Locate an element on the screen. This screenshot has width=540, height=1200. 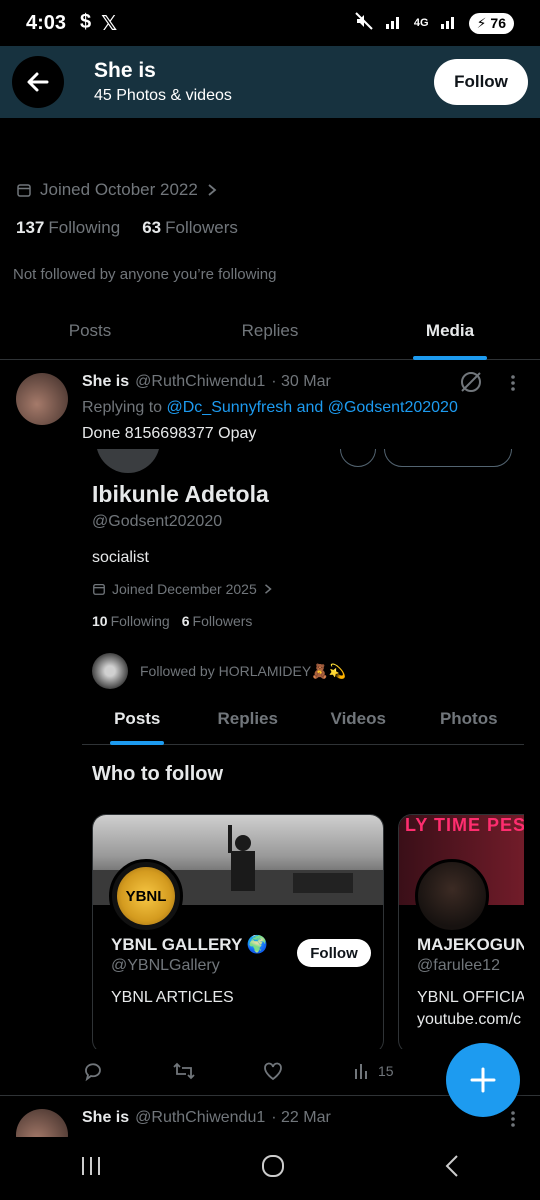
embed-tab-replies: Replies is located at coordinates (248, 719).